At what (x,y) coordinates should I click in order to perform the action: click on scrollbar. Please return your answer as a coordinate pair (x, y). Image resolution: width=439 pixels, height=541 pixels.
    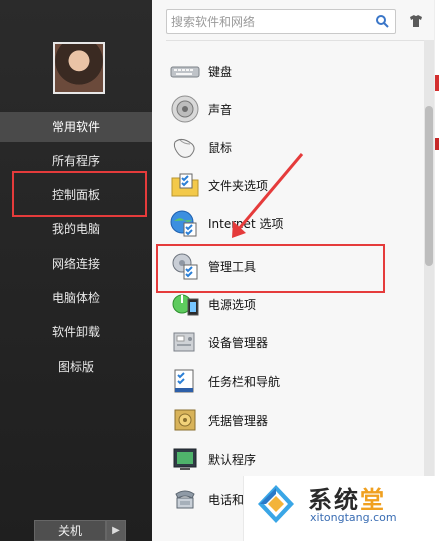
    Looking at the image, I should click on (429, 280).